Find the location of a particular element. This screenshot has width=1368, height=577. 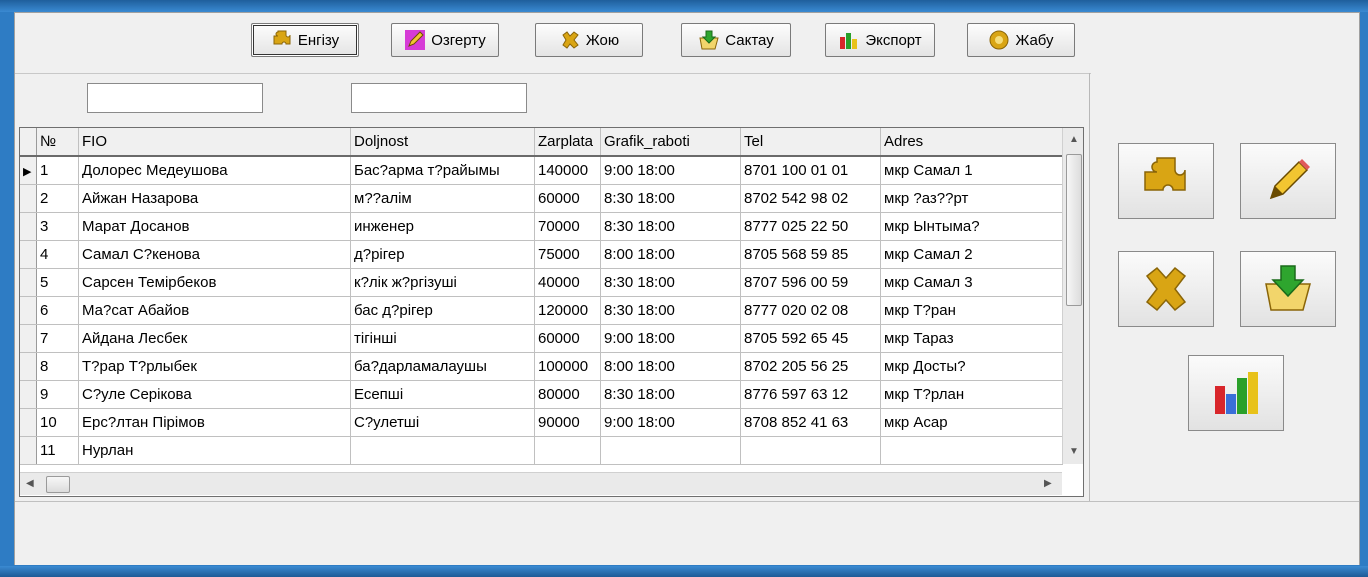

big-edit-button is located at coordinates (1288, 181).